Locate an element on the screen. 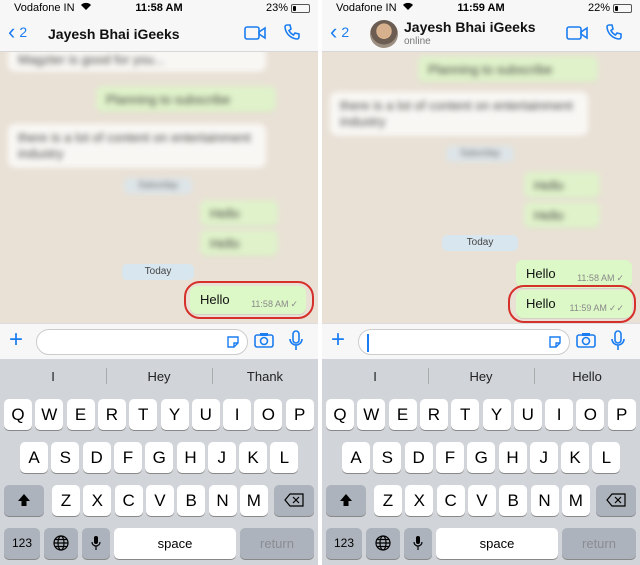 The width and height of the screenshot is (640, 565). message-time: 11:58 AM ✓ is located at coordinates (600, 278).